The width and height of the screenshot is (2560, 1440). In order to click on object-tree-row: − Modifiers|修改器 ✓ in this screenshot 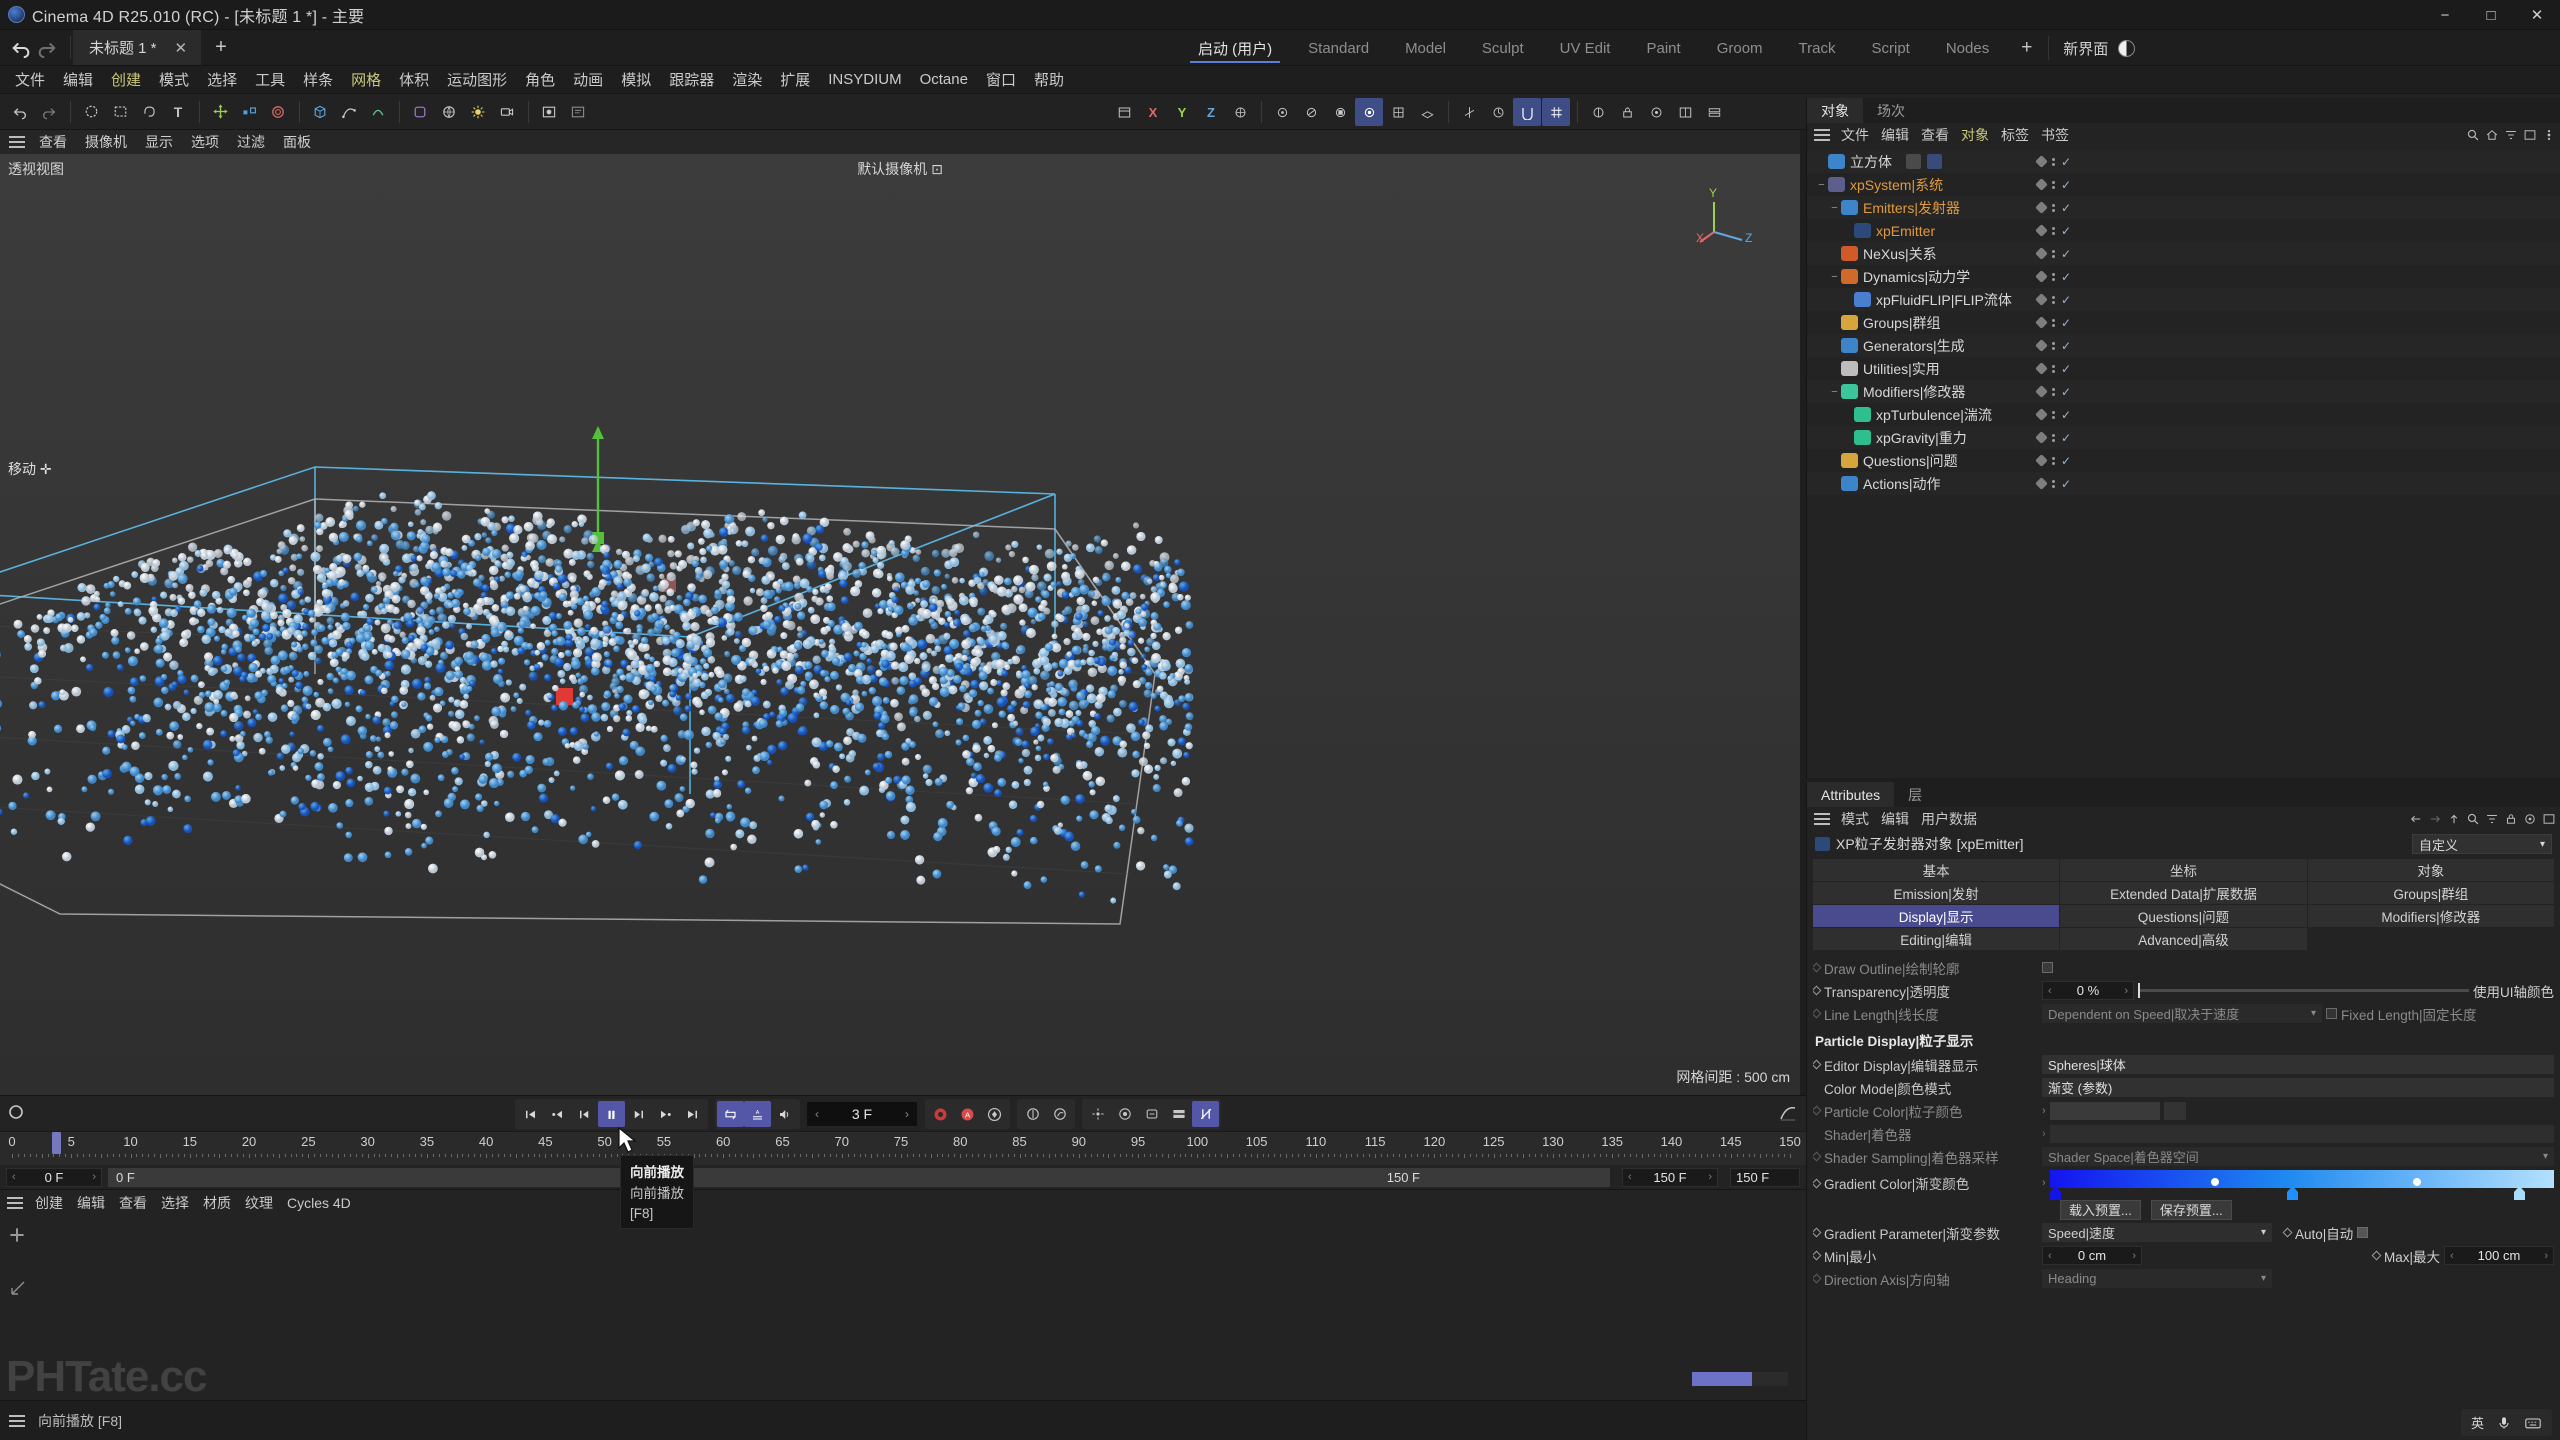, I will do `click(2183, 391)`.